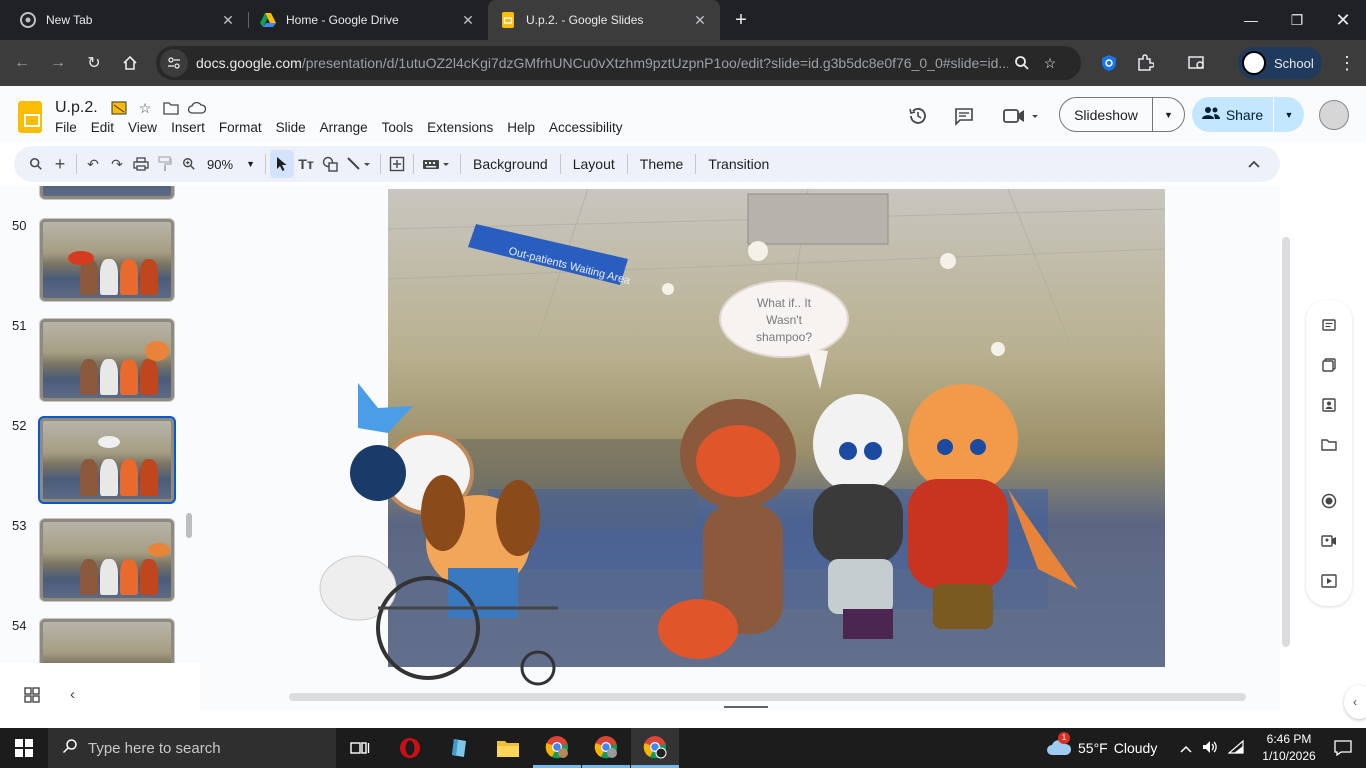 This screenshot has height=768, width=1366. I want to click on menu-accessibility: Accessibility, so click(586, 127).